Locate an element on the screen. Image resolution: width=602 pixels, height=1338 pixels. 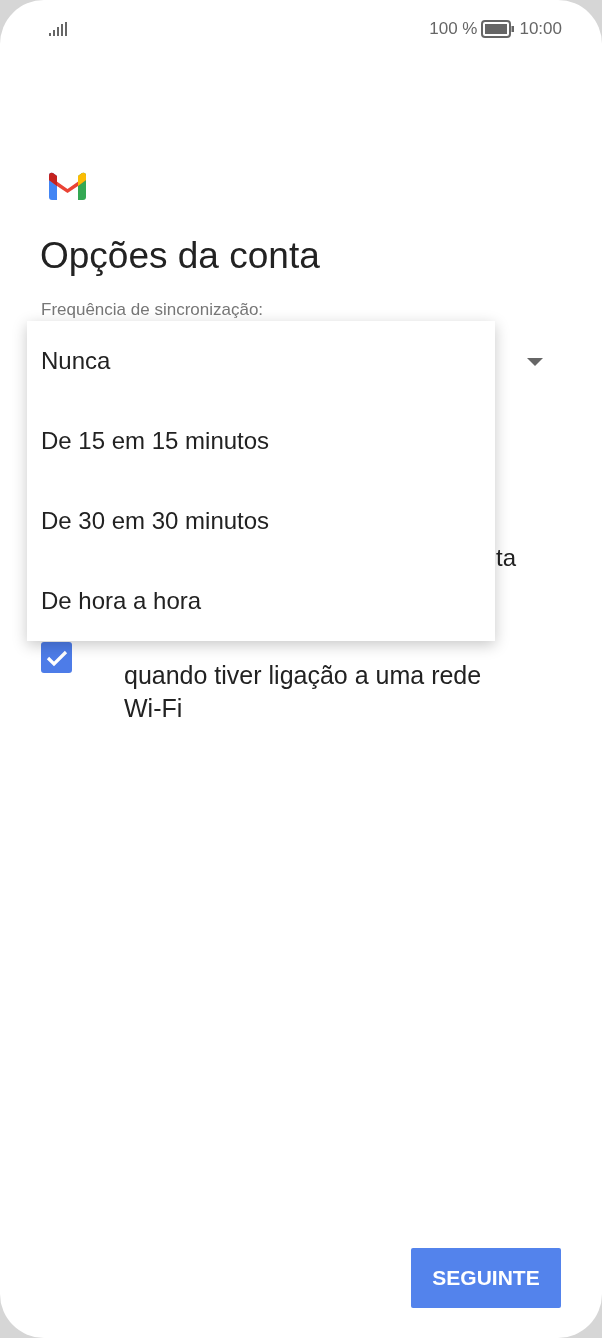
clock-time: 10:00 is located at coordinates (540, 29).